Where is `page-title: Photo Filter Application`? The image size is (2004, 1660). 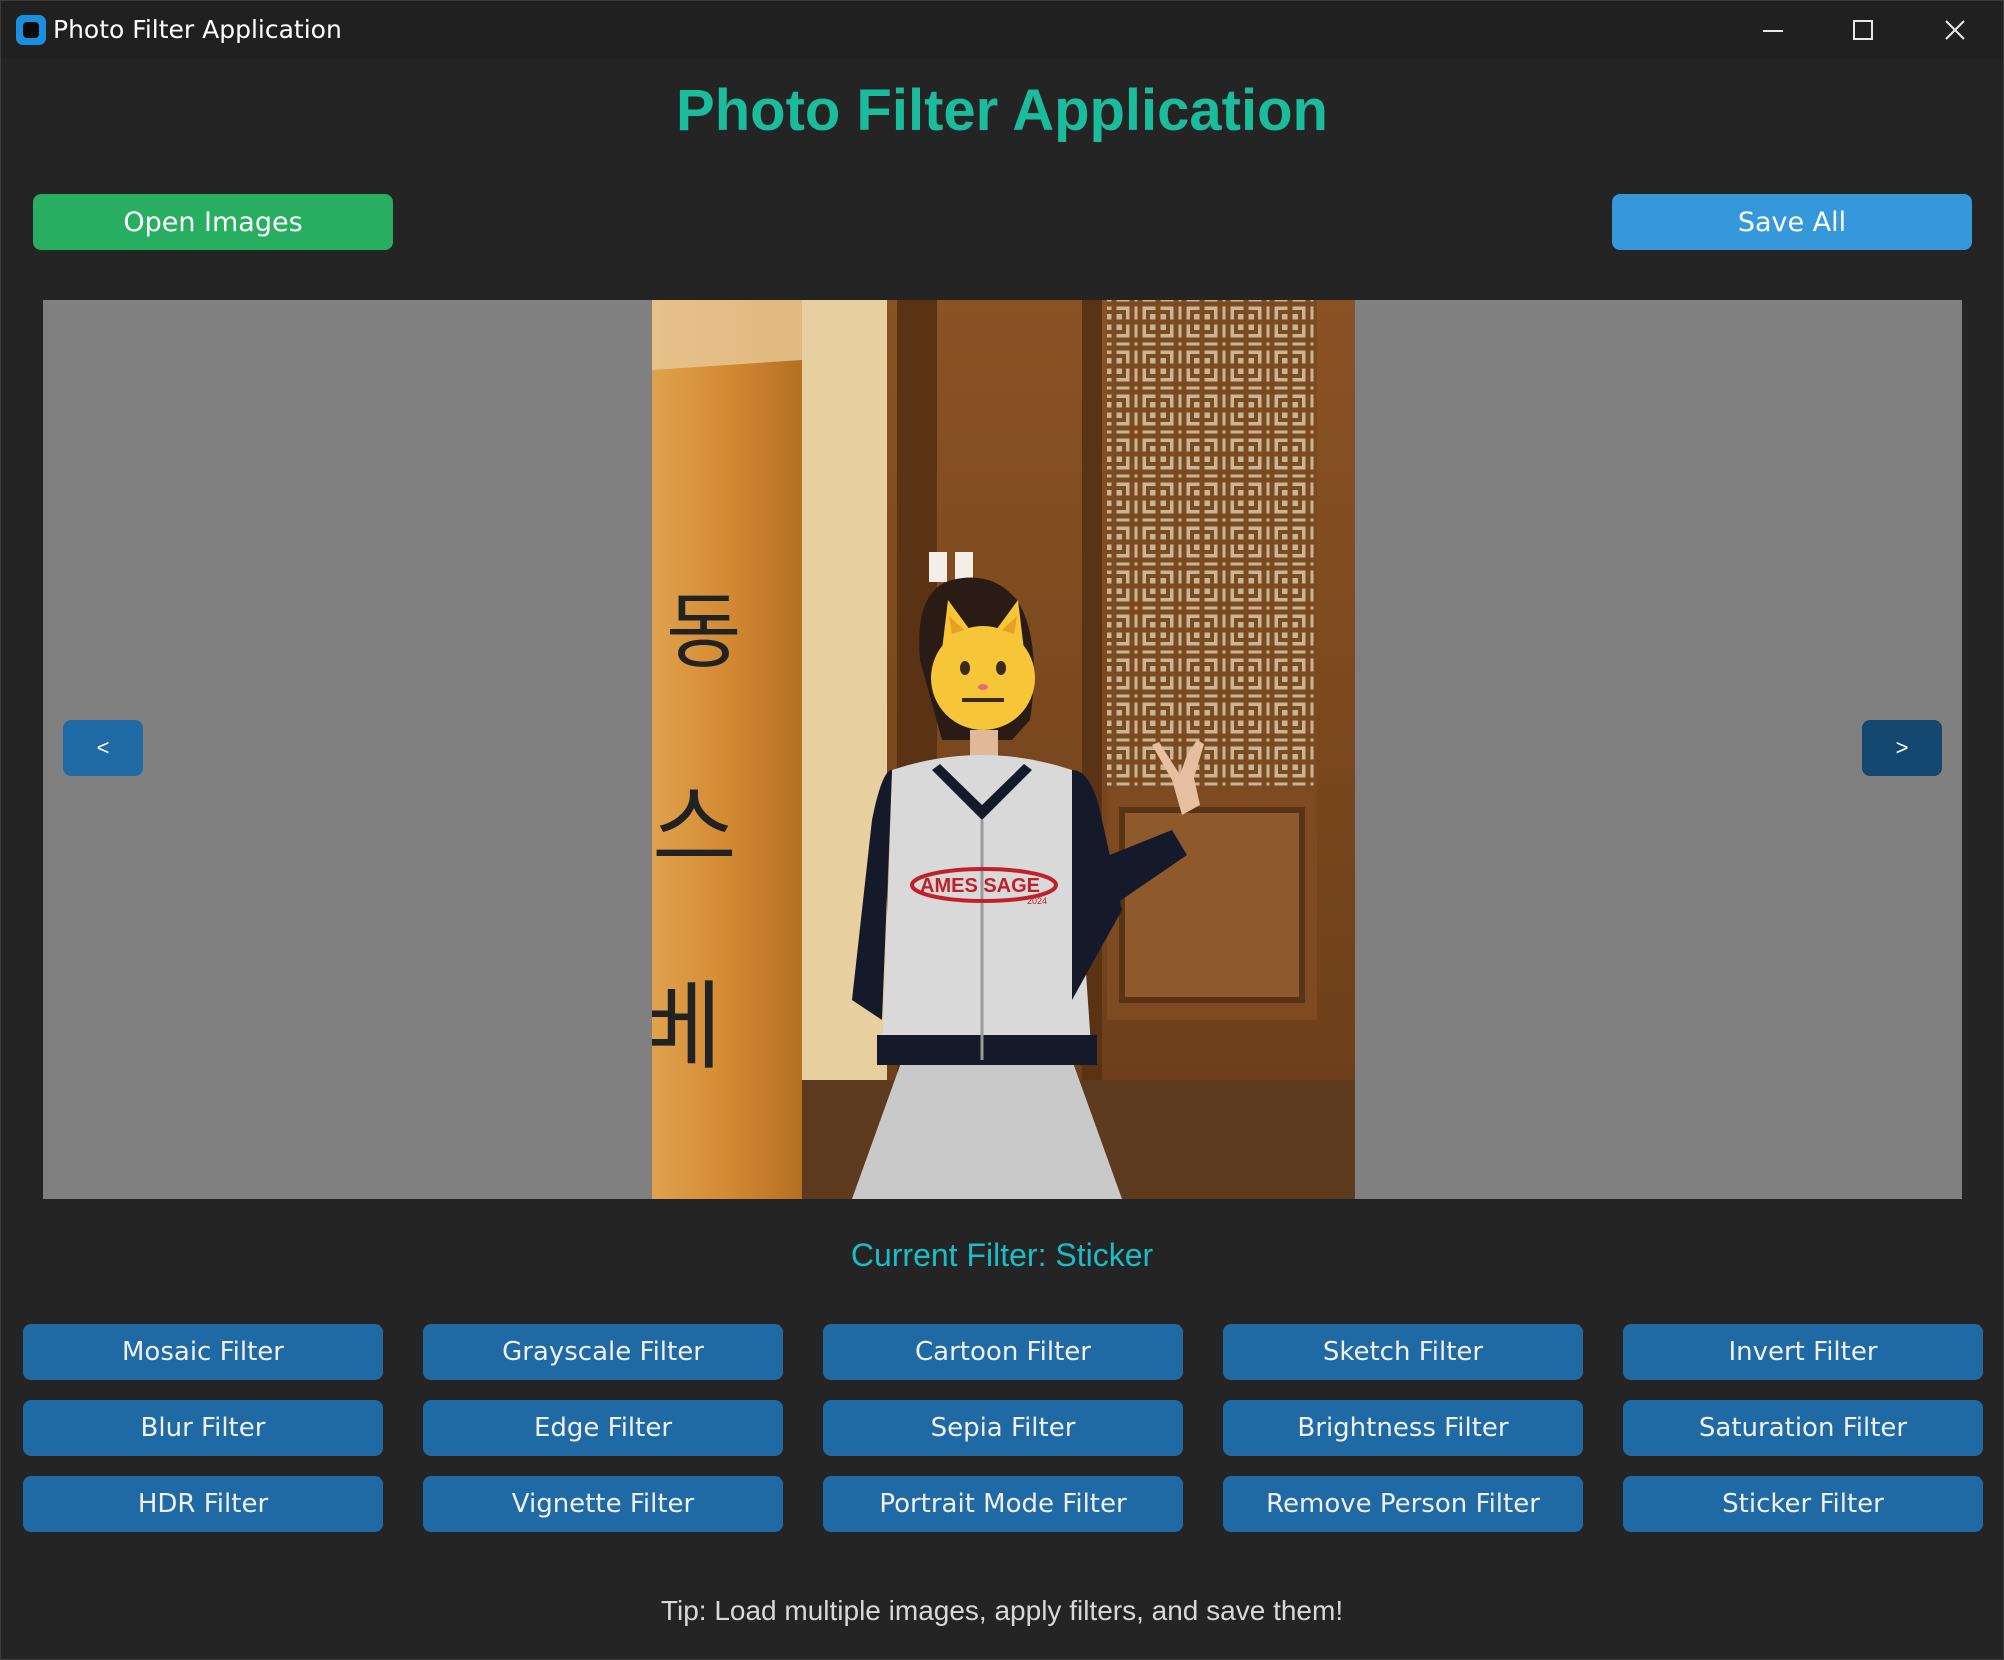 page-title: Photo Filter Application is located at coordinates (1002, 110).